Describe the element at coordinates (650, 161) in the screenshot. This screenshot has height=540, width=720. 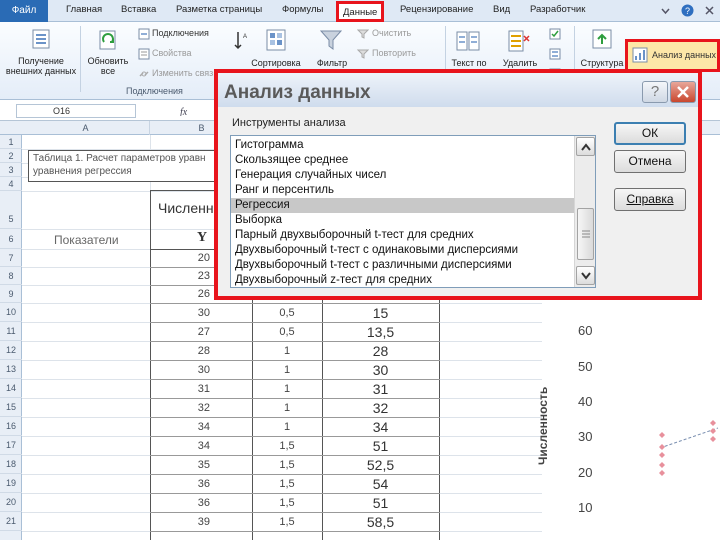
I see `cancel-button: Отмена` at that location.